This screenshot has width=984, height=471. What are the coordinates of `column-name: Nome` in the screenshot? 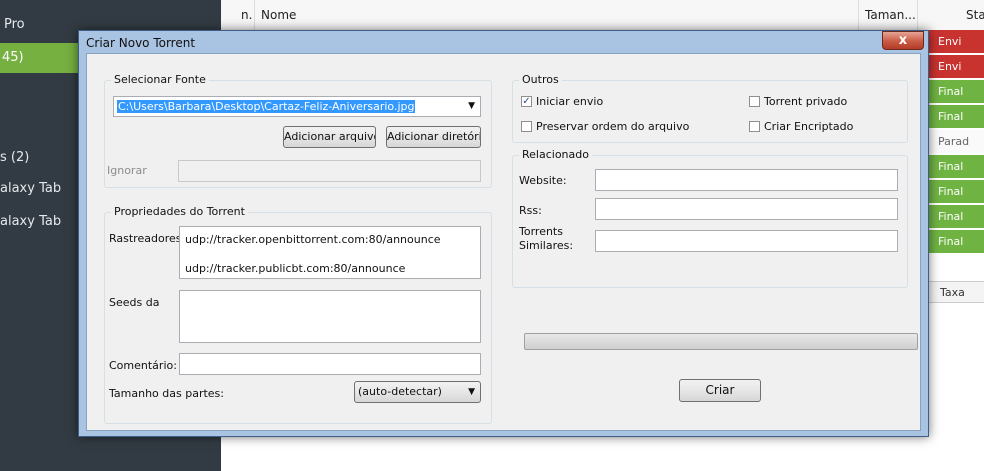 It's located at (557, 15).